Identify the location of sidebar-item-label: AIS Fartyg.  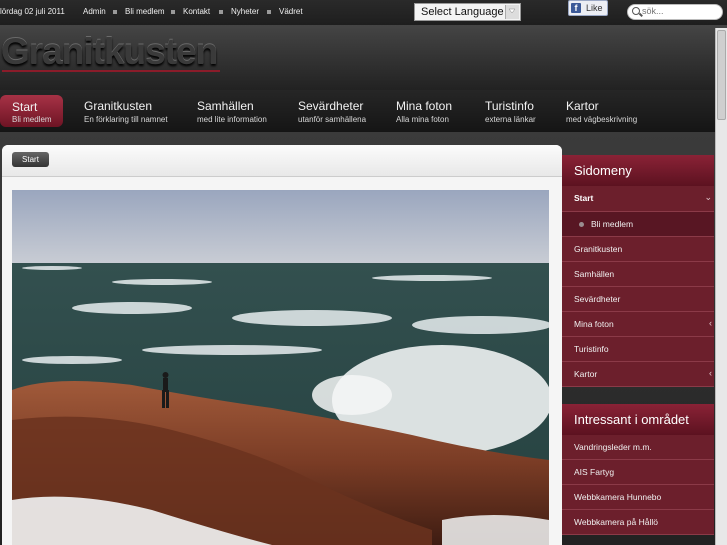
(594, 472).